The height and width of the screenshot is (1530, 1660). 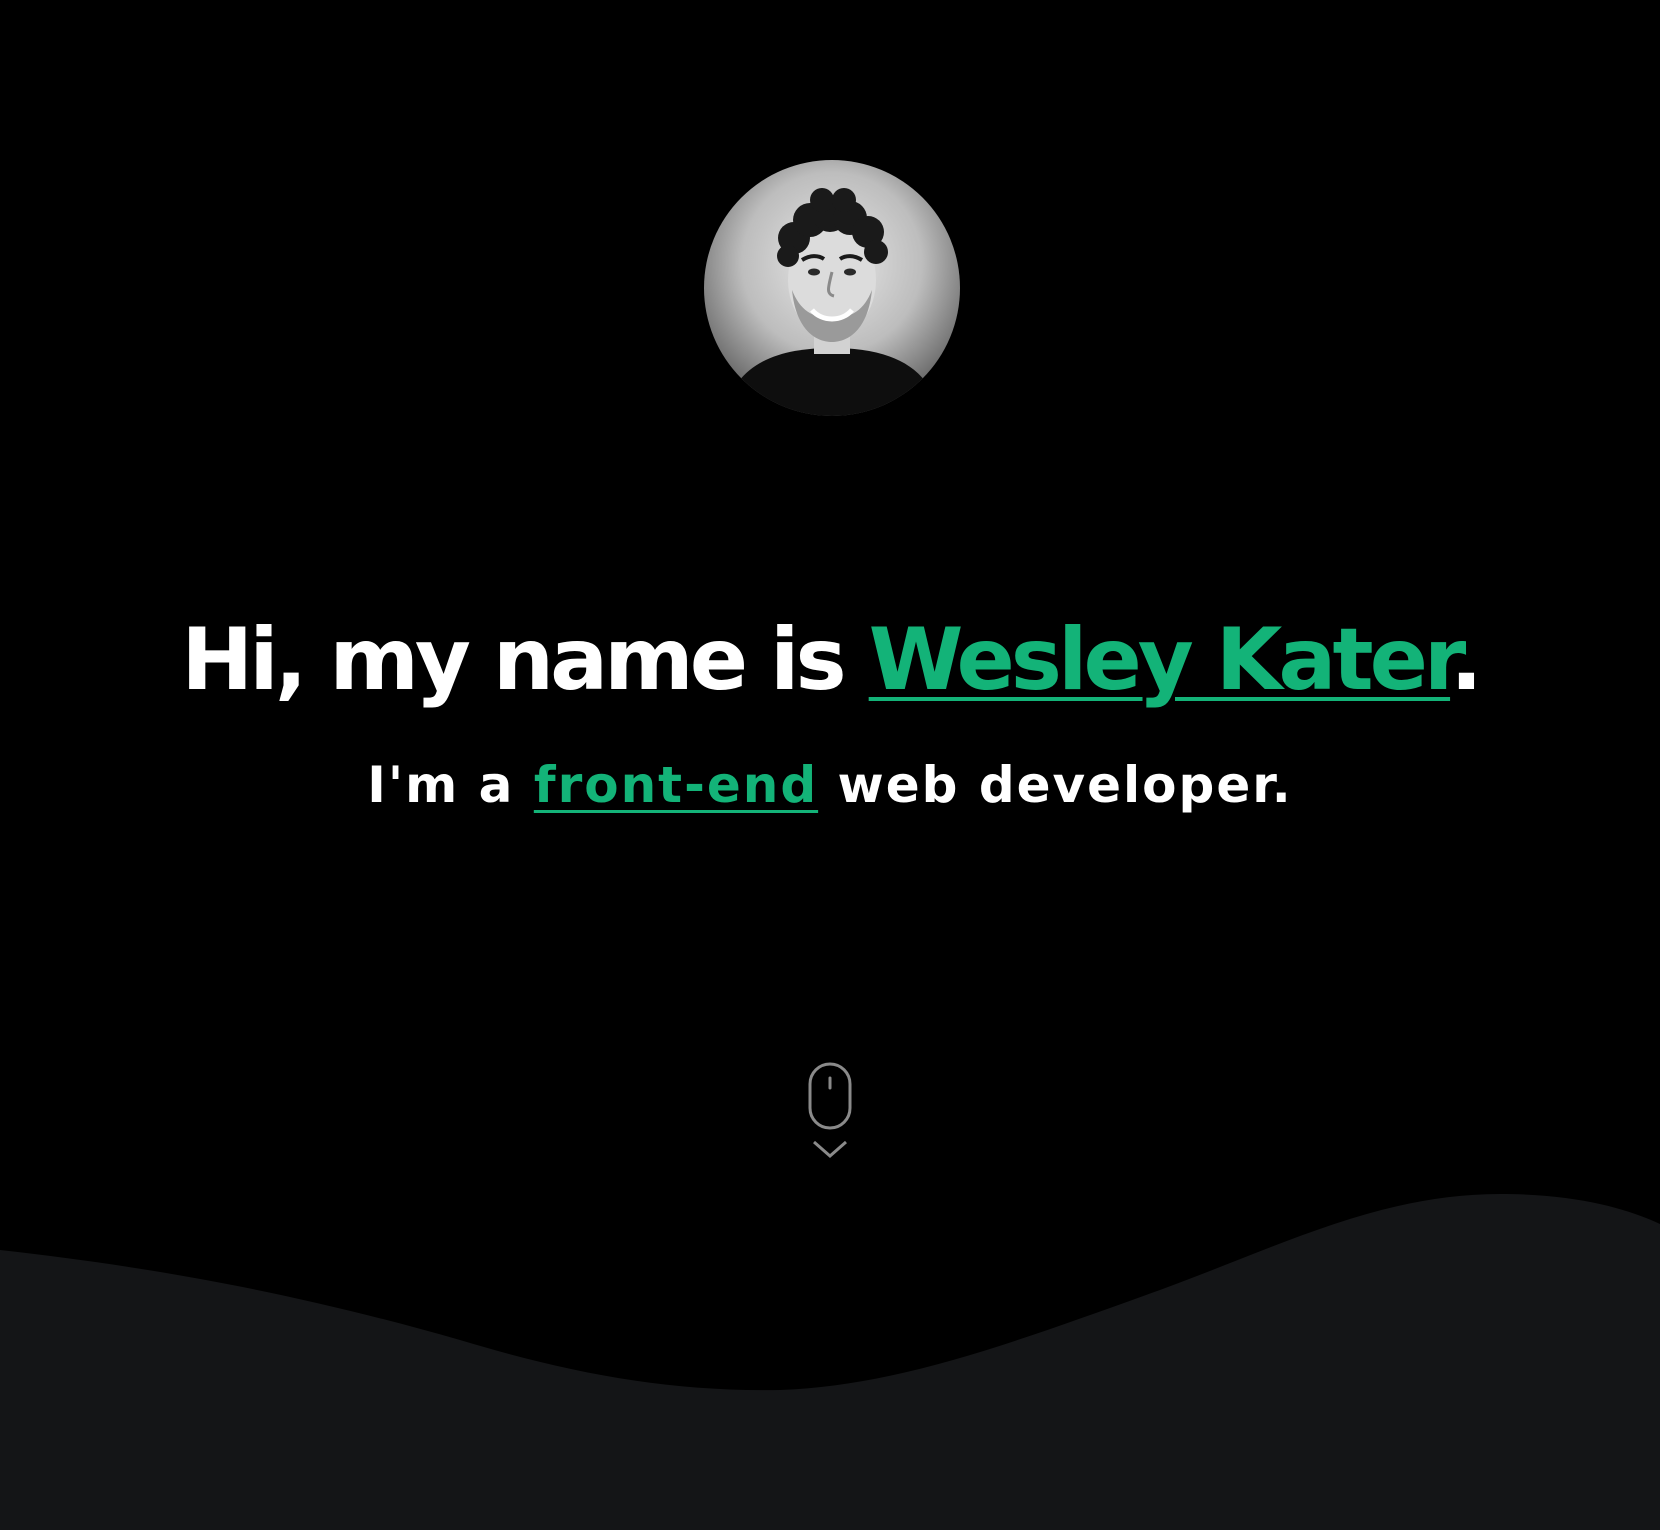 What do you see at coordinates (1466, 660) in the screenshot?
I see `headline-suffix: .` at bounding box center [1466, 660].